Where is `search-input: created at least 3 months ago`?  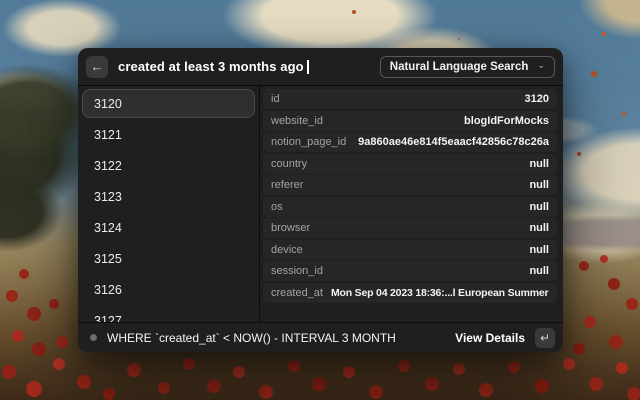 search-input: created at least 3 months ago is located at coordinates (244, 66).